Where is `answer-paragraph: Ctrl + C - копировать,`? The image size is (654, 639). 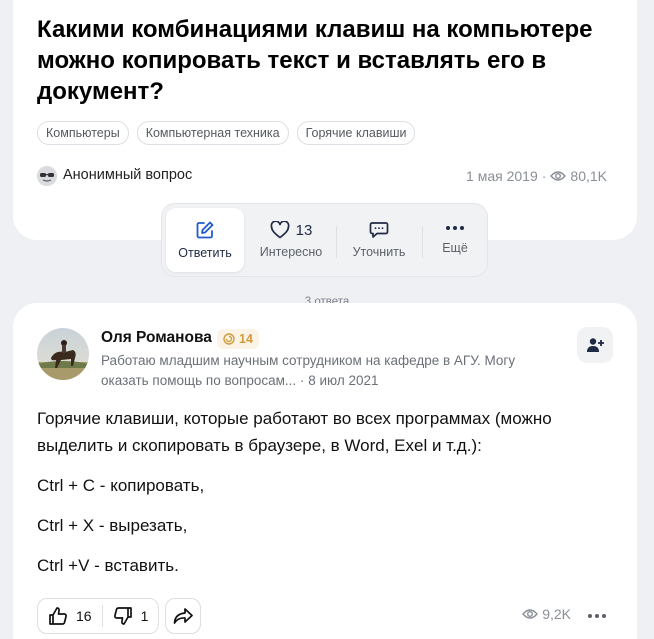 answer-paragraph: Ctrl + C - копировать, is located at coordinates (121, 485).